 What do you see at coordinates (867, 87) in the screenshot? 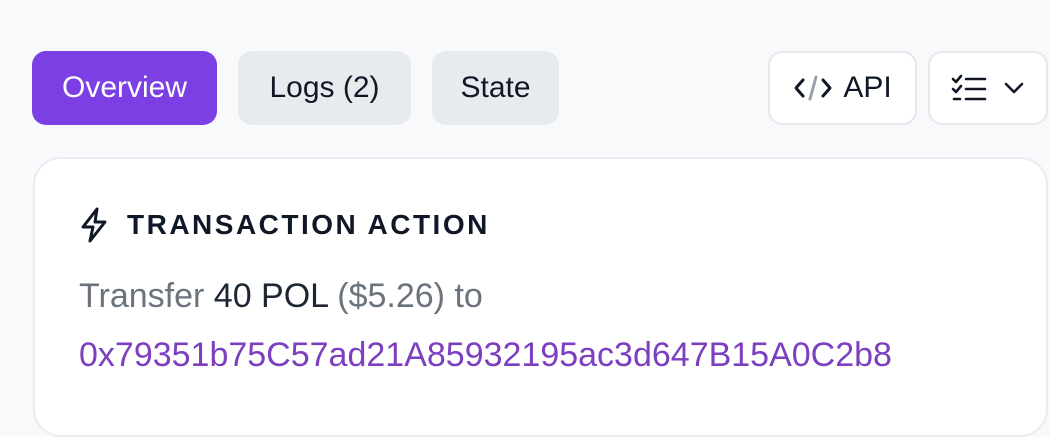
I see `api-button-label: API` at bounding box center [867, 87].